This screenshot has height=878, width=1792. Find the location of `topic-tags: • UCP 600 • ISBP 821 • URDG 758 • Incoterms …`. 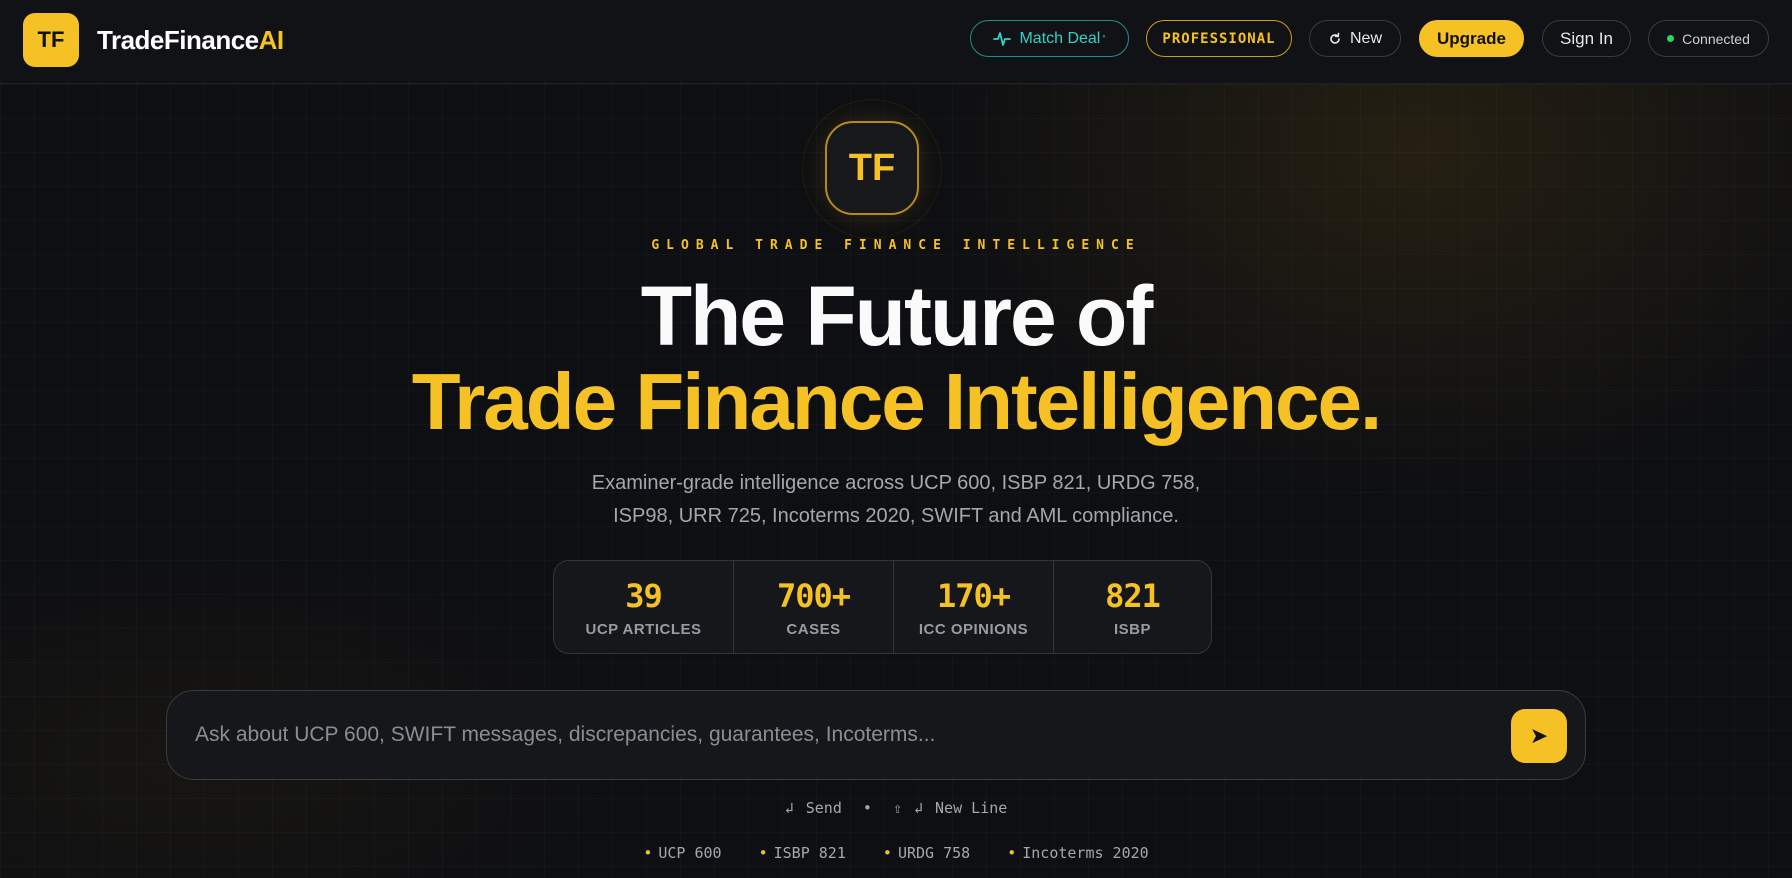

topic-tags: • UCP 600 • ISBP 821 • URDG 758 • Incoterms … is located at coordinates (896, 853).